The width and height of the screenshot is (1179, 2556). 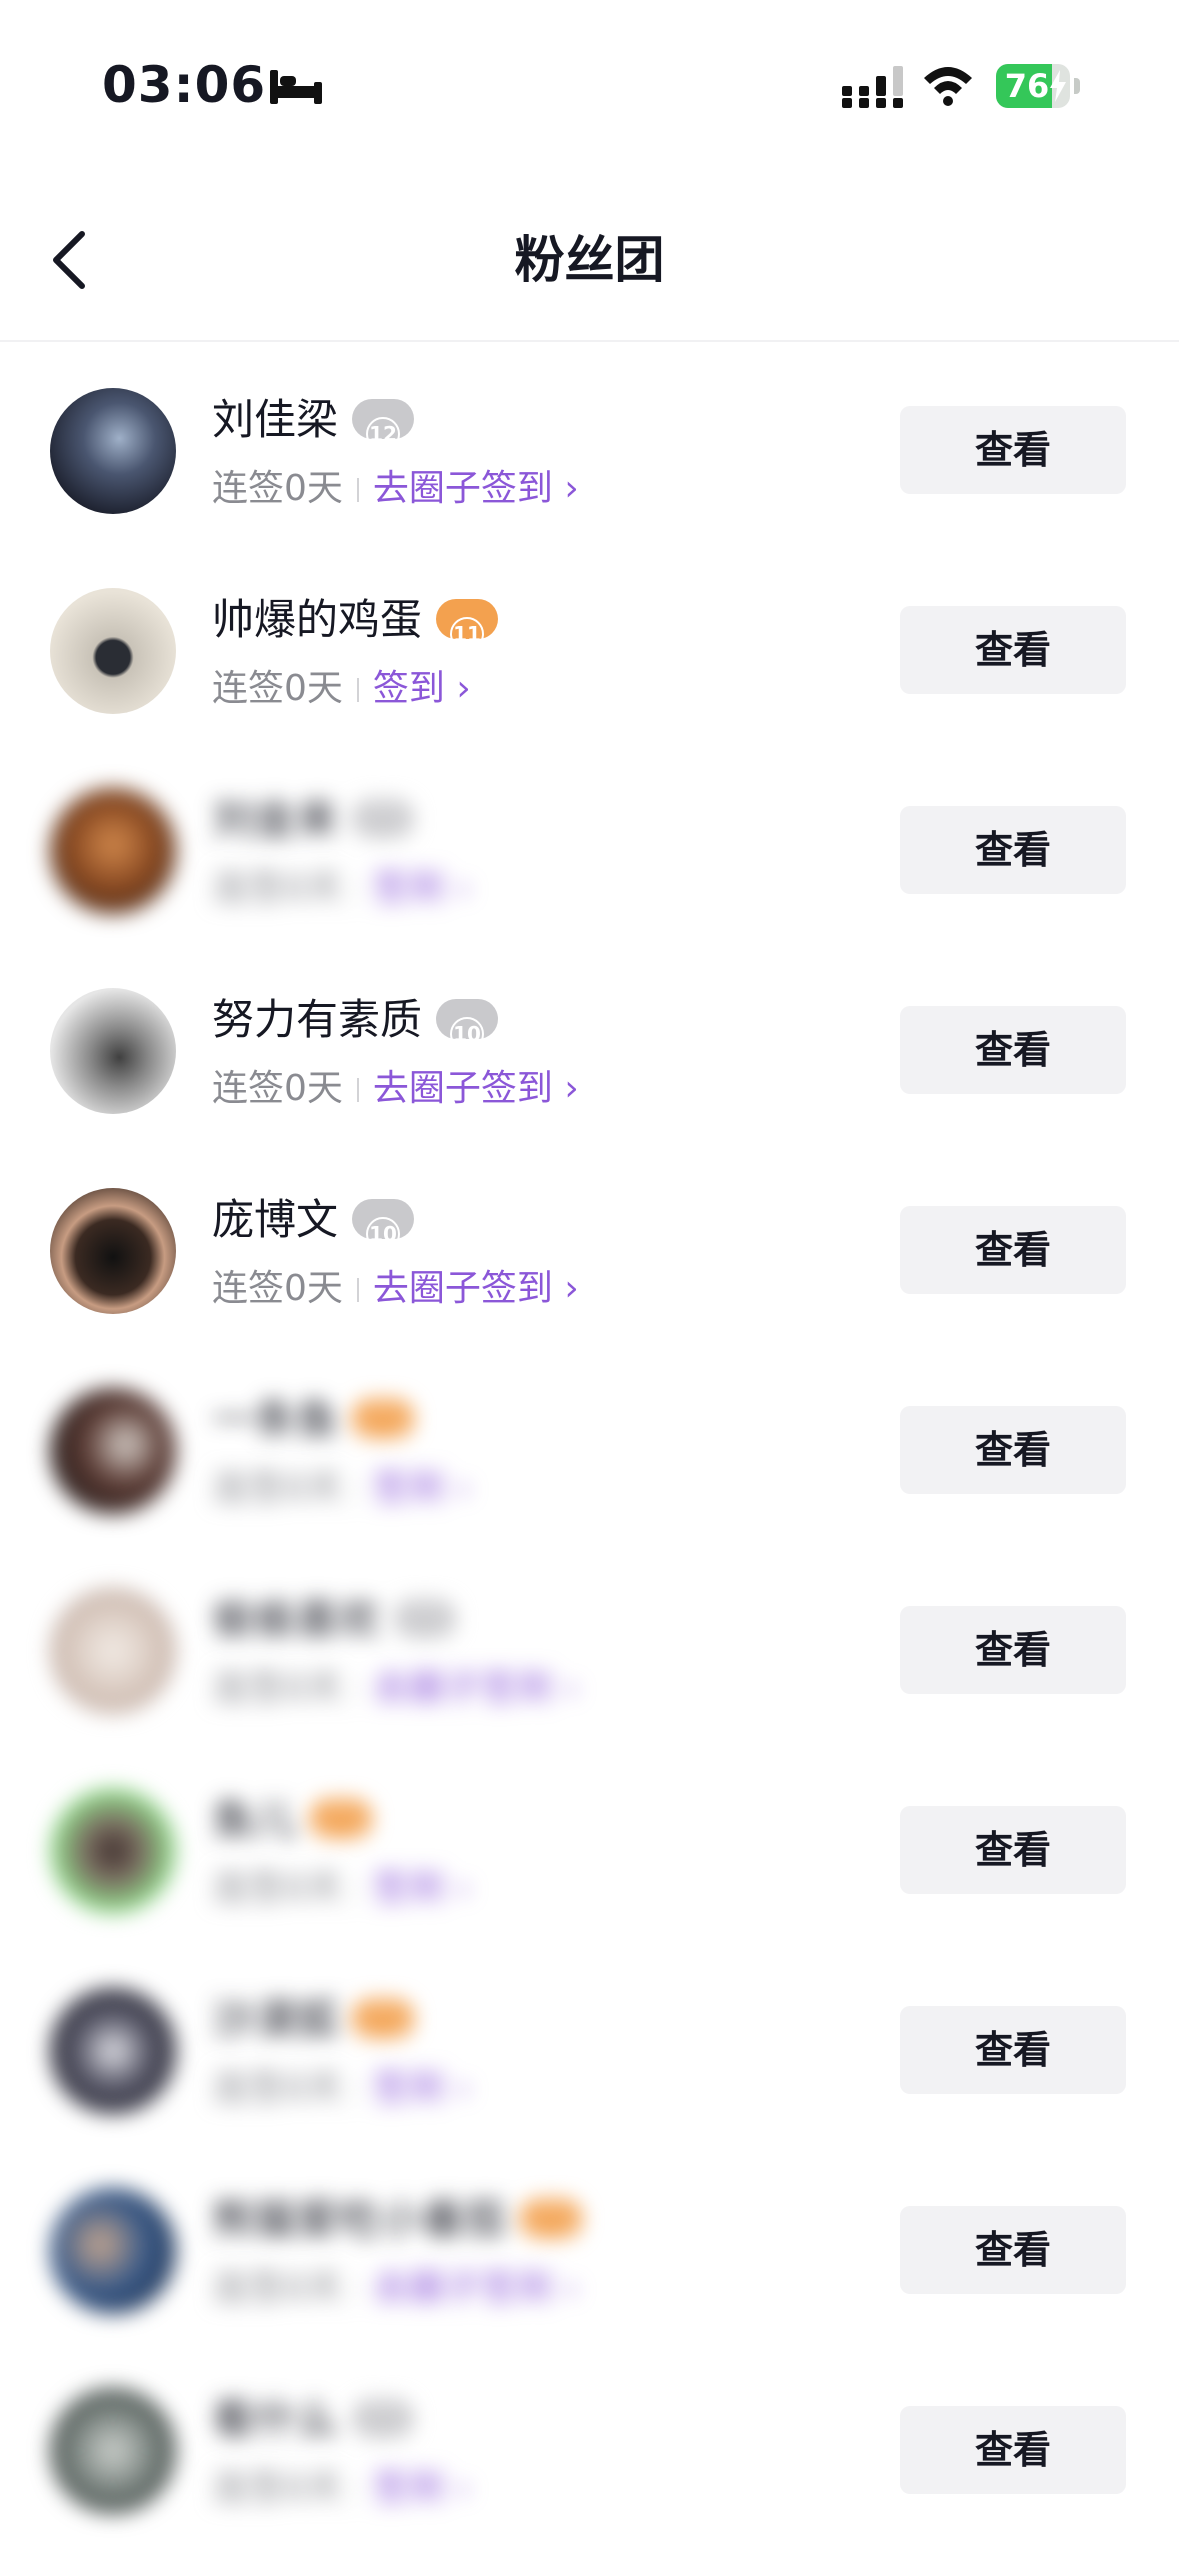 I want to click on member-name: 刘金来, so click(x=313, y=820).